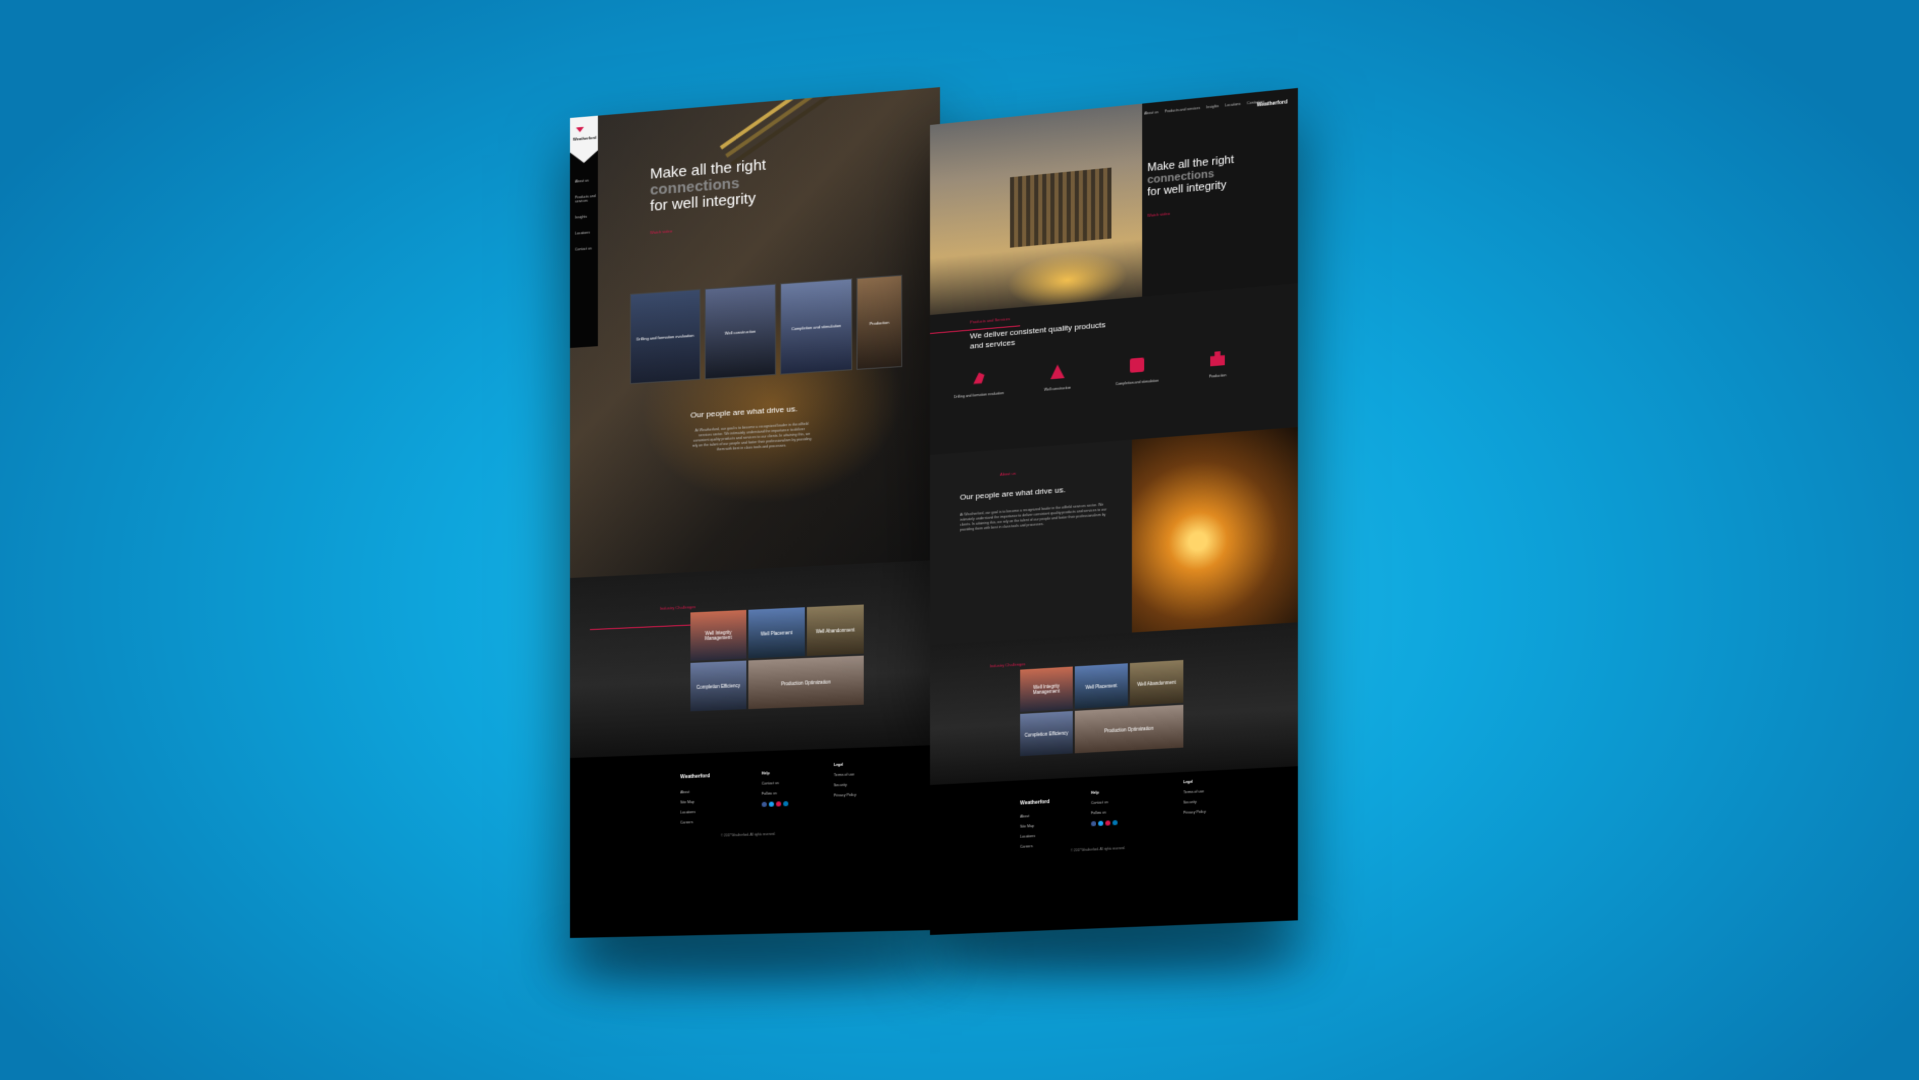 The height and width of the screenshot is (1080, 1919). Describe the element at coordinates (1046, 689) in the screenshot. I see `right-challenge-well-integrity: Well Integrity Management` at that location.